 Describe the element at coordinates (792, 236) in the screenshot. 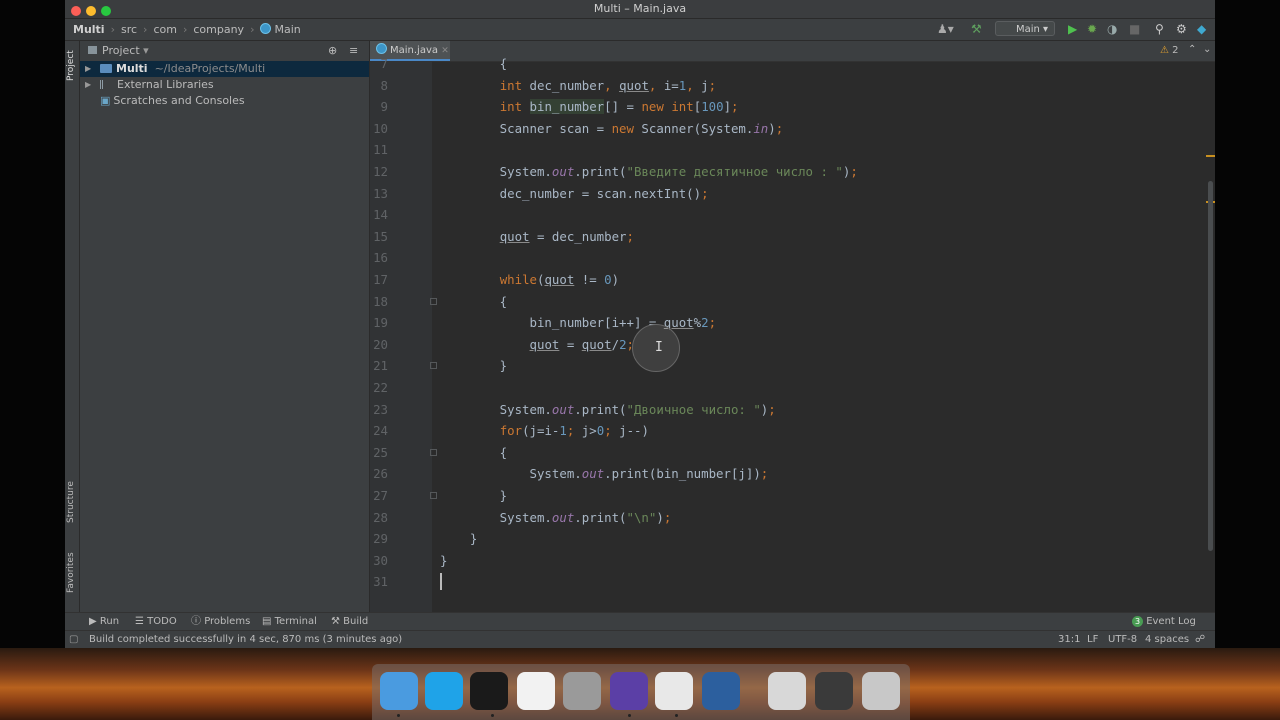

I see `code-line: 15 quot = dec_number;` at that location.